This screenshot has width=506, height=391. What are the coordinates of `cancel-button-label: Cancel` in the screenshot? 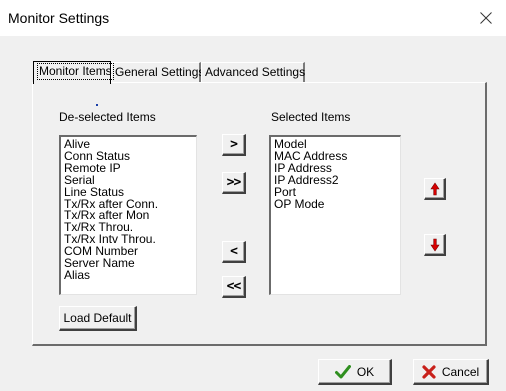 It's located at (460, 371).